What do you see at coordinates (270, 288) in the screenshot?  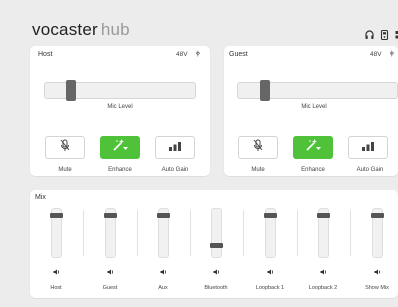 I see `channel-label: Loopback 1` at bounding box center [270, 288].